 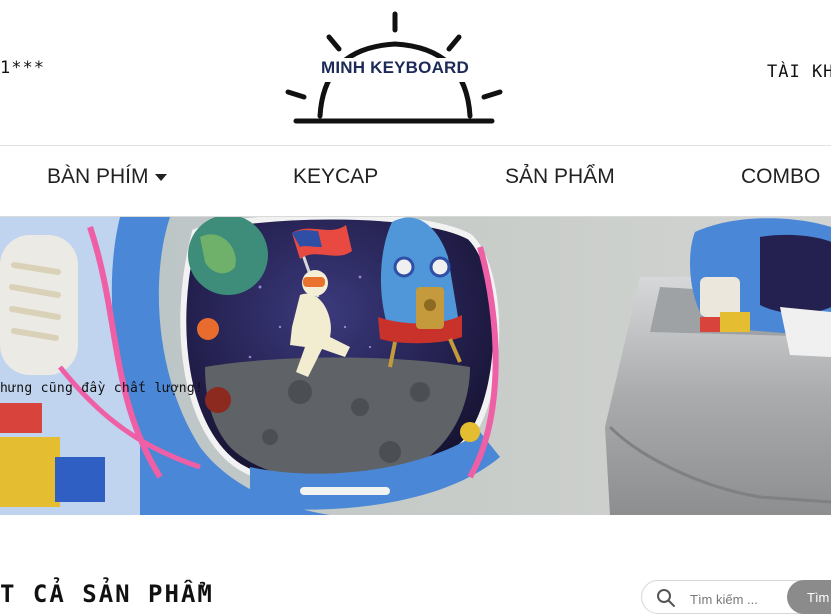 I want to click on nav-item-ban-phim: BÀN PHÍM, so click(x=107, y=177).